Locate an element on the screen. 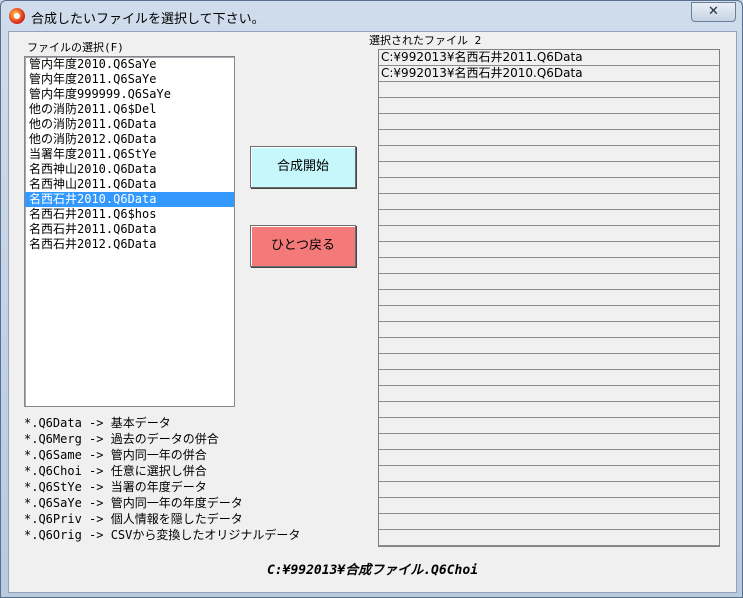 The width and height of the screenshot is (743, 598). close-icon: ✕ is located at coordinates (713, 11).